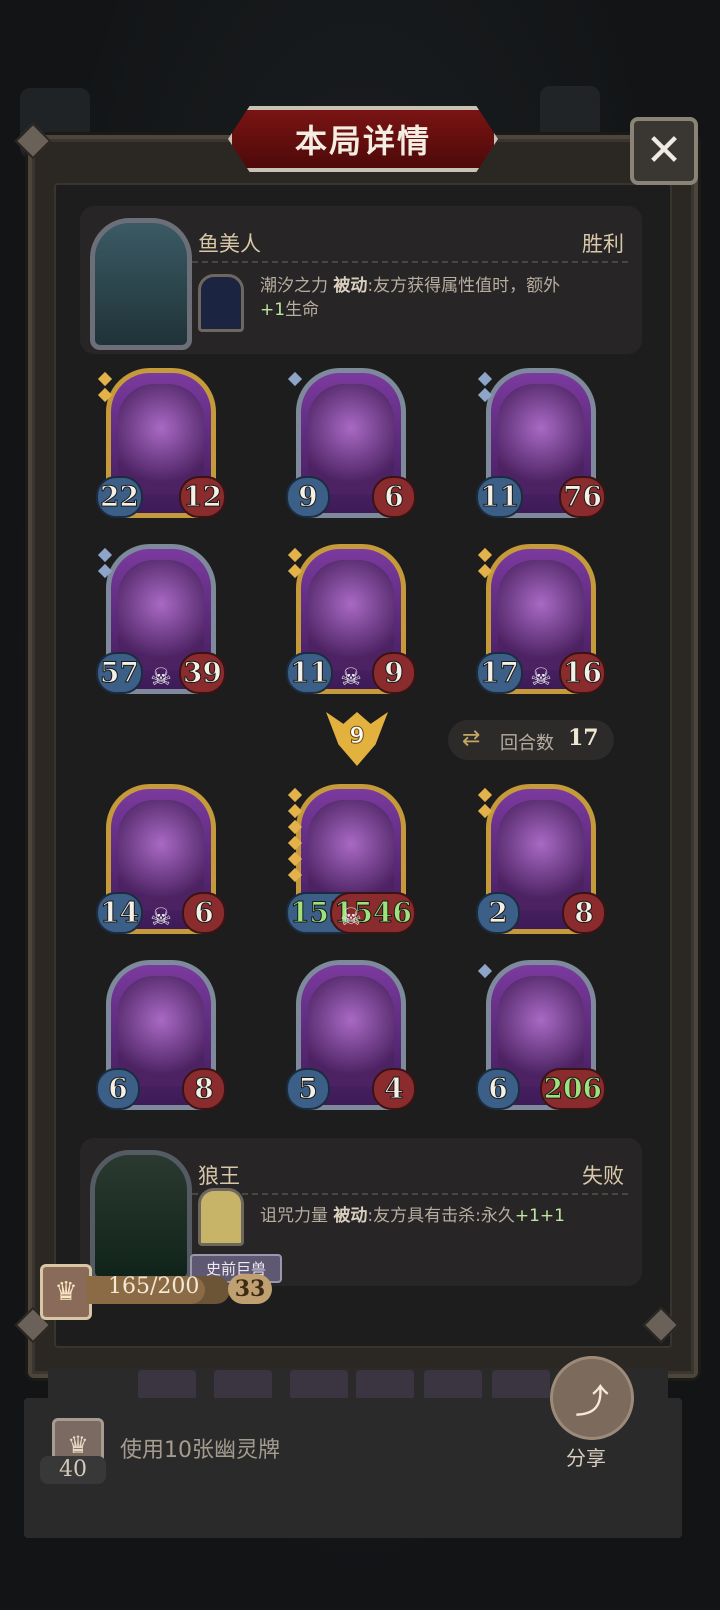 This screenshot has height=1610, width=720. What do you see at coordinates (394, 673) in the screenshot?
I see `health-stat: 9` at bounding box center [394, 673].